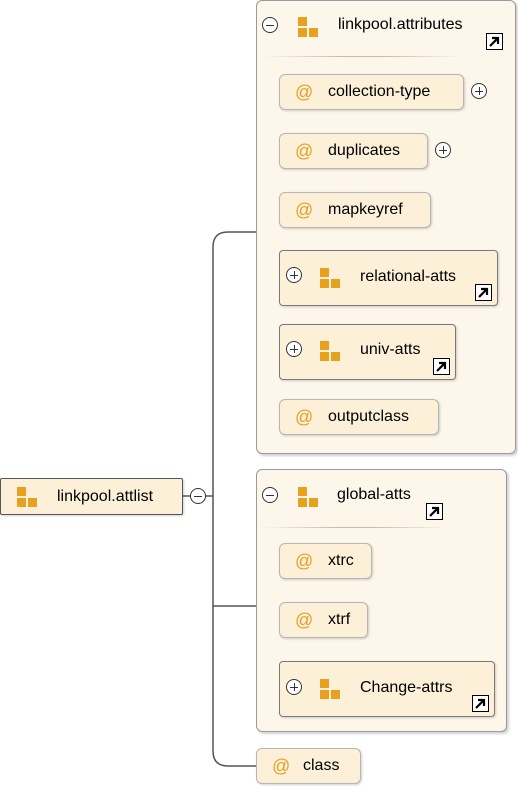  I want to click on attribute-duplicates: @ duplicates, so click(353, 151).